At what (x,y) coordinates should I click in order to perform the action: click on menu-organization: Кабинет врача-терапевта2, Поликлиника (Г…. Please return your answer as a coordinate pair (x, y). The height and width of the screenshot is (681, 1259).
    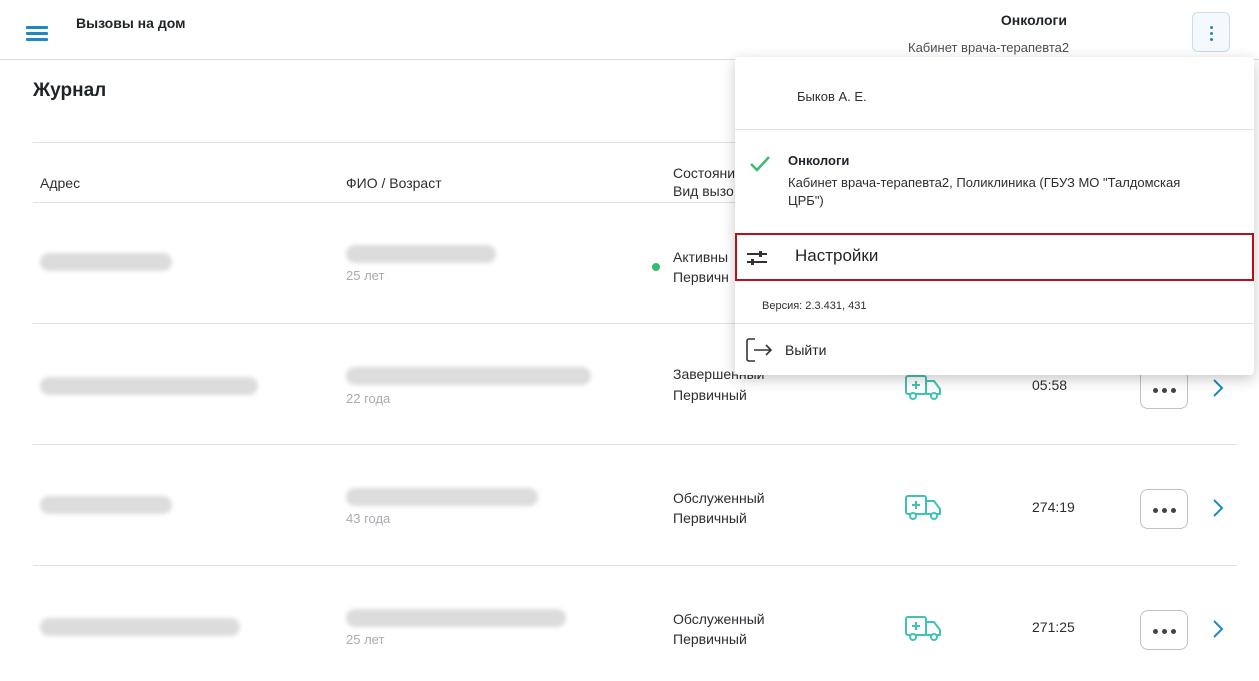
    Looking at the image, I should click on (998, 192).